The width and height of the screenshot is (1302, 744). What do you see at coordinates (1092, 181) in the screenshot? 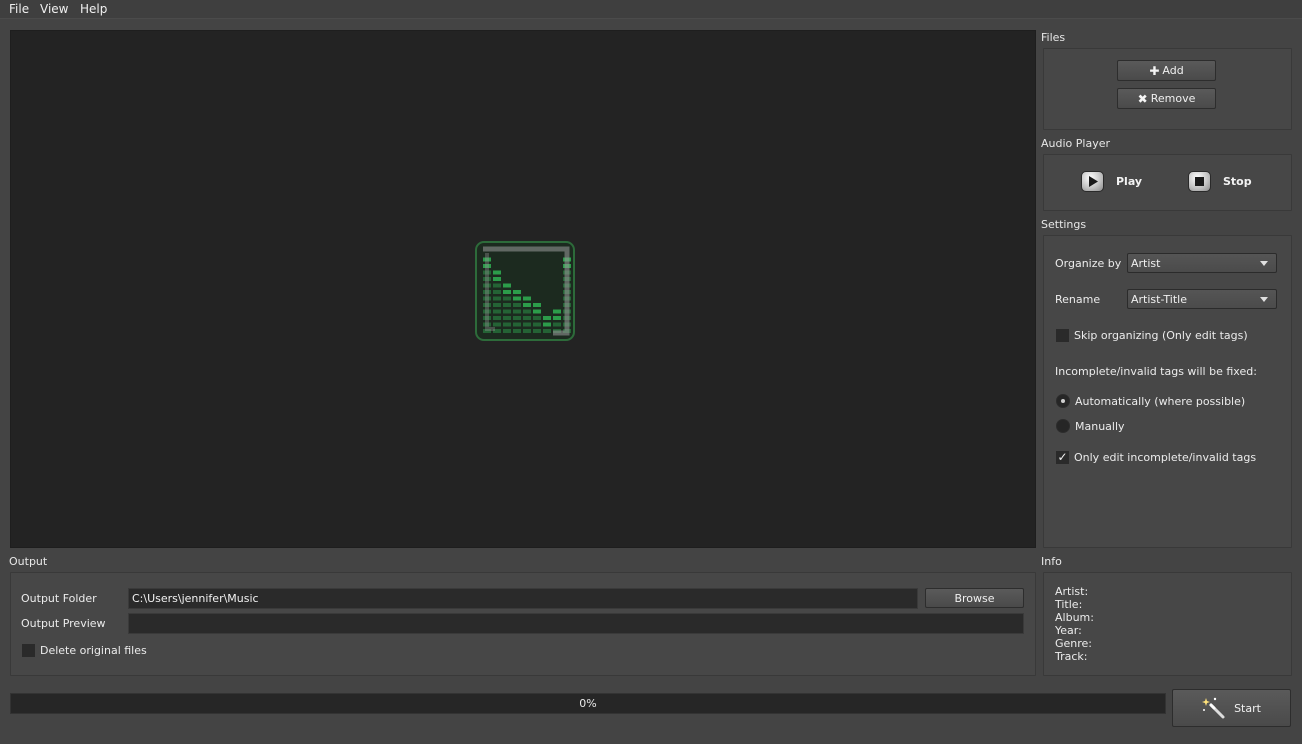
I see `play-icon` at bounding box center [1092, 181].